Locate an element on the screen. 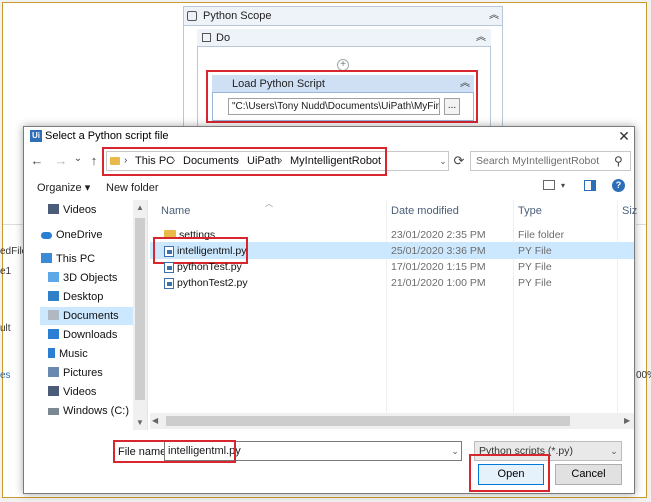 The height and width of the screenshot is (502, 651). back-arrow-icon: ← is located at coordinates (37, 161).